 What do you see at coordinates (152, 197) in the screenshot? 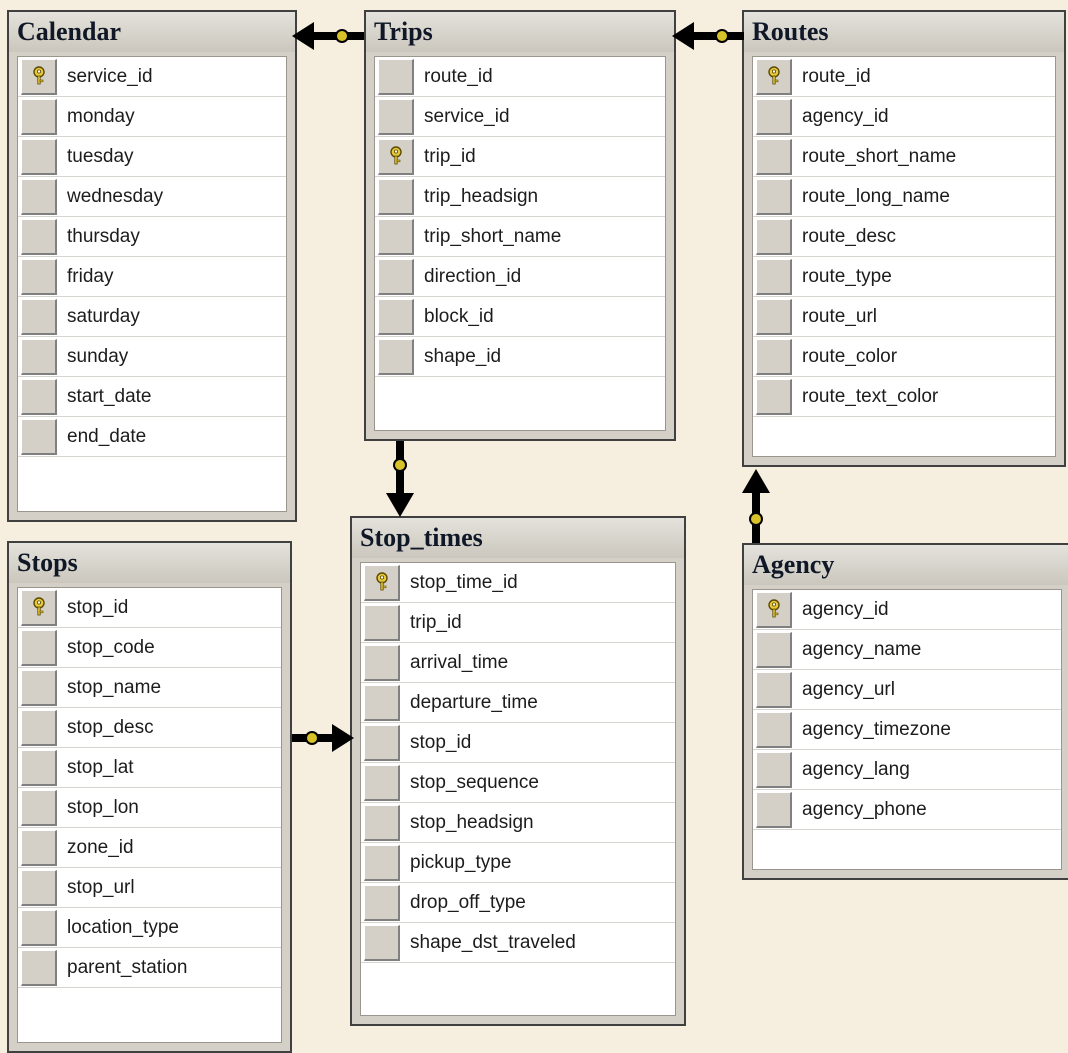
I see `column-row: wednesday` at bounding box center [152, 197].